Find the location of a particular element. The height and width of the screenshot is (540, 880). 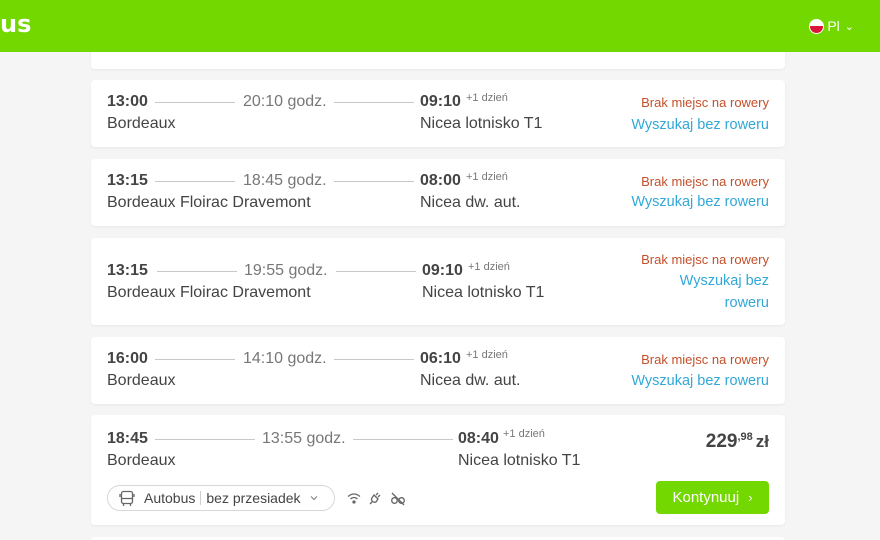

transfer-info: bez przesiadek is located at coordinates (253, 498).